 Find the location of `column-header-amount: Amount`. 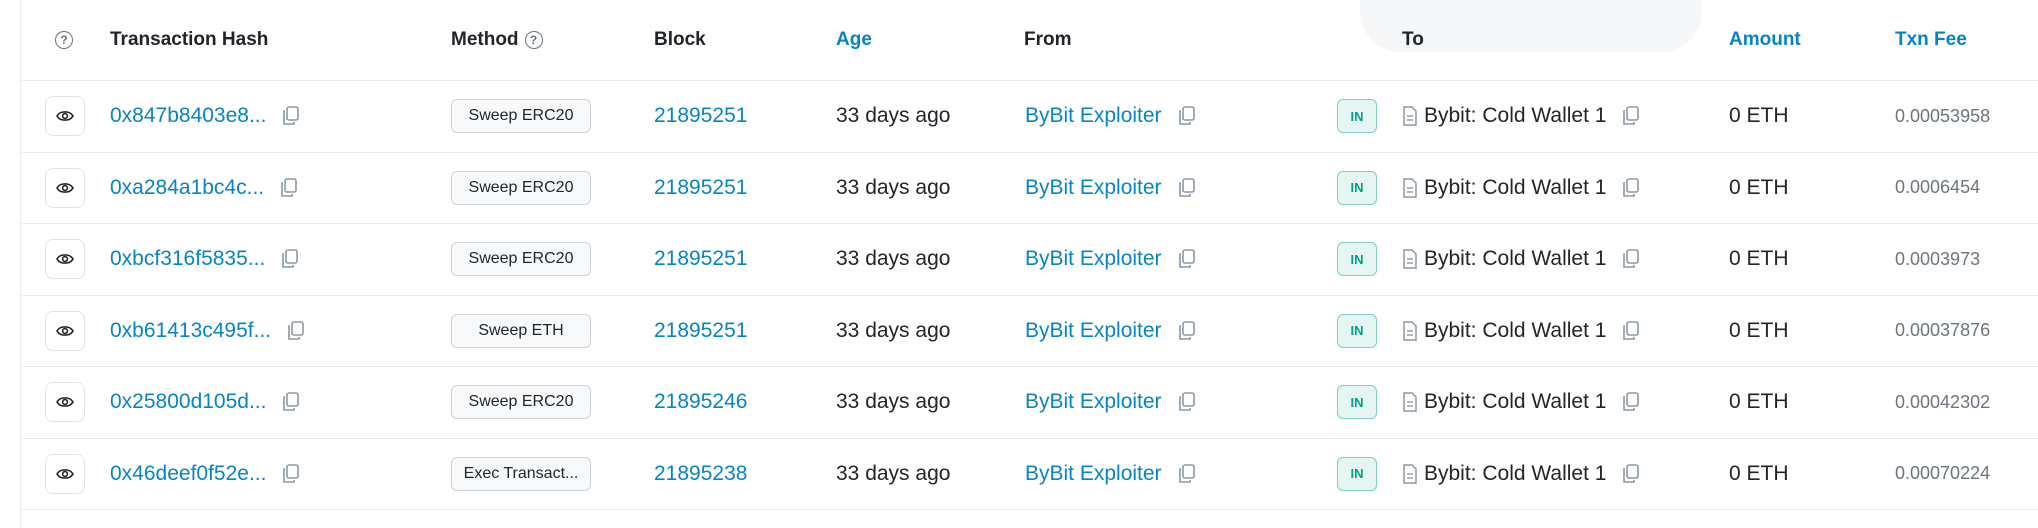

column-header-amount: Amount is located at coordinates (1765, 40).